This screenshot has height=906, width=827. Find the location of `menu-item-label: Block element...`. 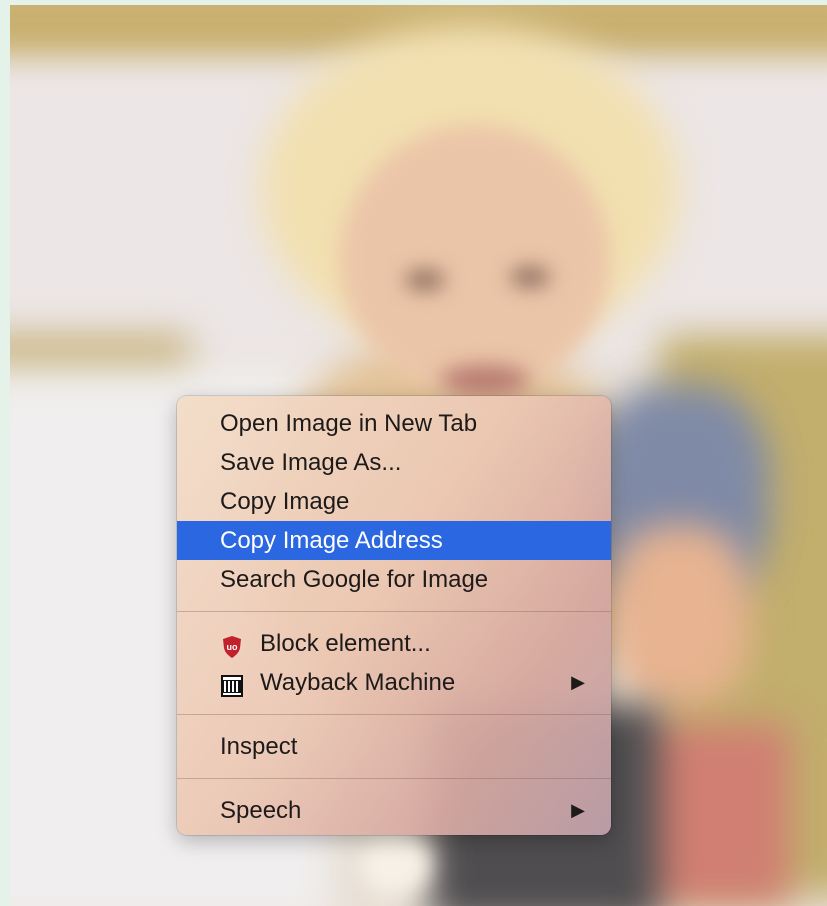

menu-item-label: Block element... is located at coordinates (345, 643).